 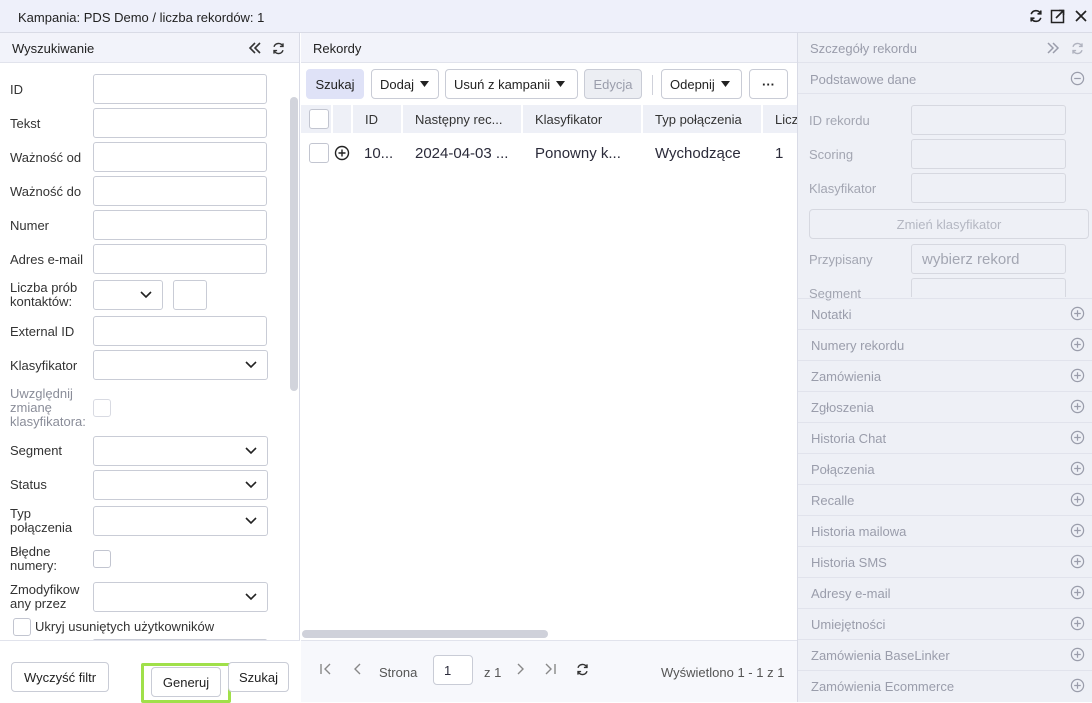 I want to click on close-icon, so click(x=1081, y=16).